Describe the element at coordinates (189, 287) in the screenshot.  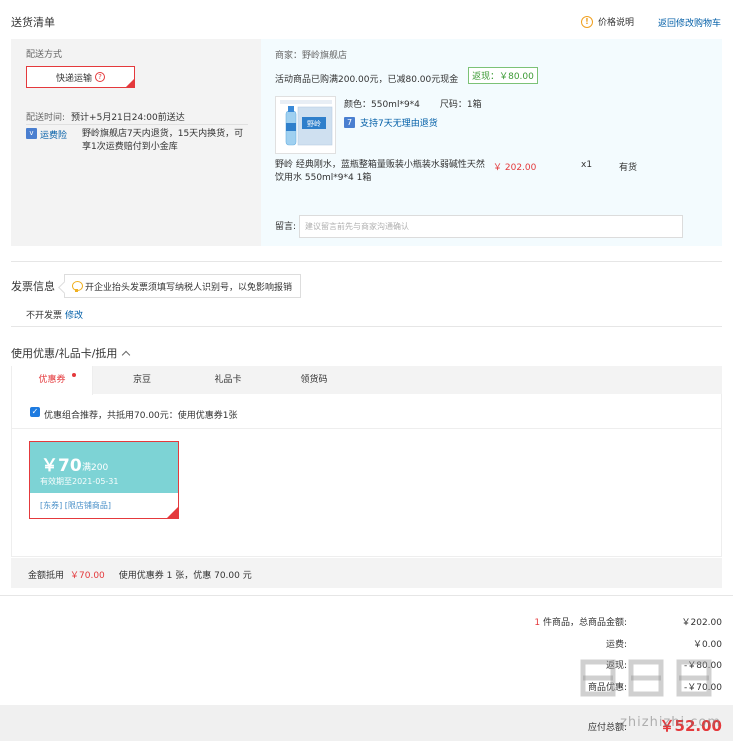
I see `invoice-tip-text: 开企业抬头发票须填写纳税人识别号，以免影响报销` at that location.